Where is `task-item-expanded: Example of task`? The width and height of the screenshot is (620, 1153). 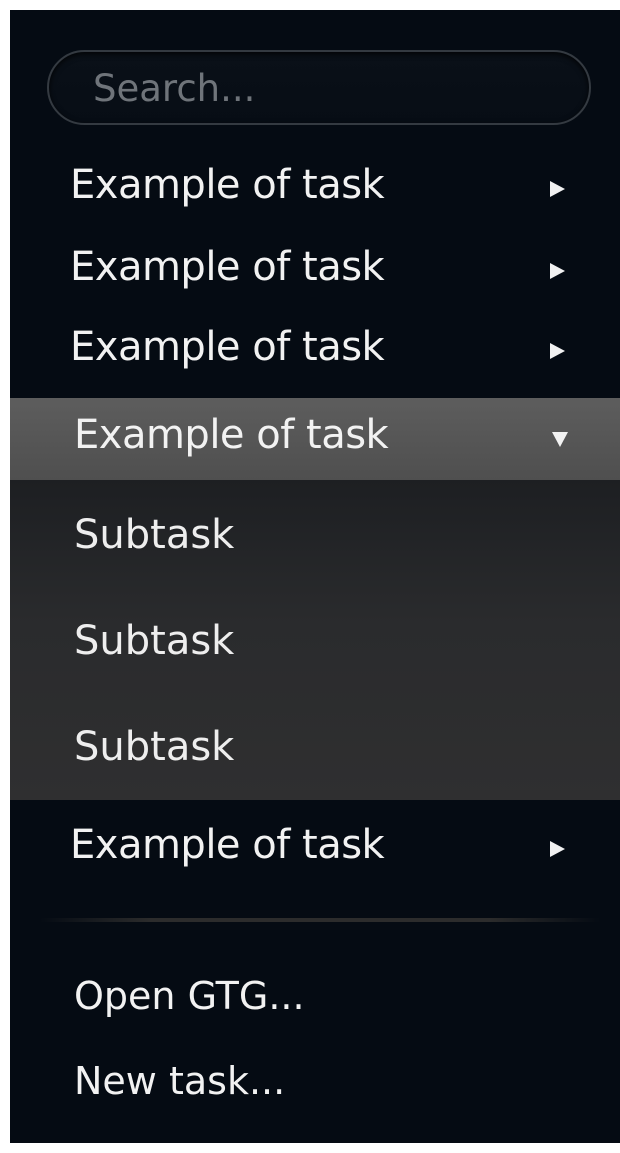
task-item-expanded: Example of task is located at coordinates (315, 439).